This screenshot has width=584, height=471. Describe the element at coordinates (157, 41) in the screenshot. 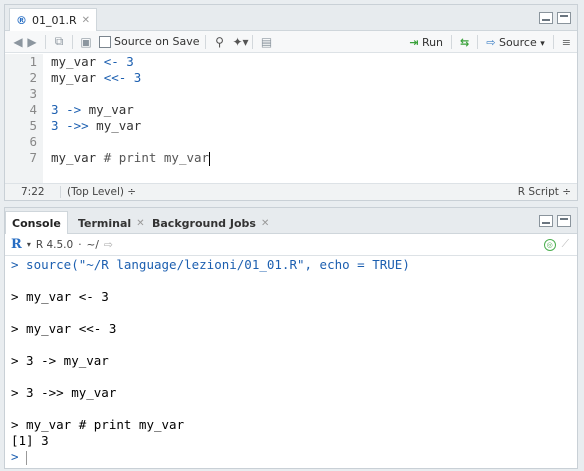

I see `source-on-save-label: Source on Save` at that location.